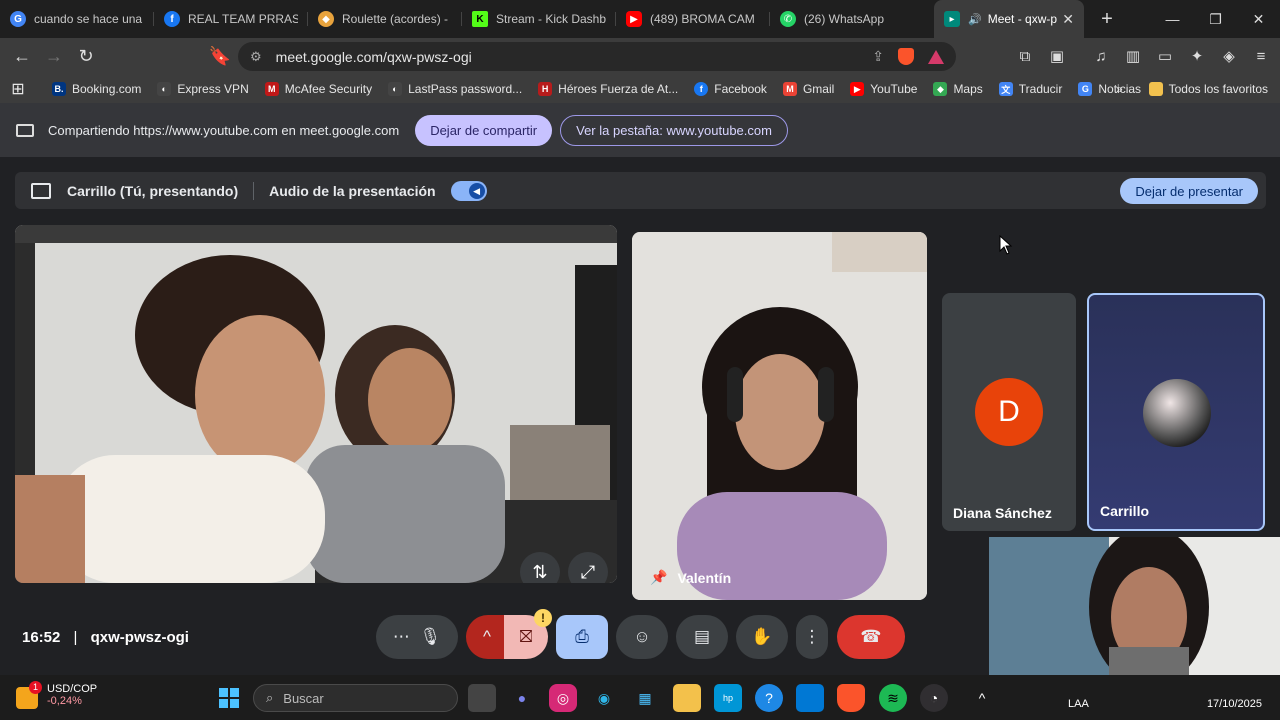 This screenshot has height=720, width=1280. What do you see at coordinates (687, 698) in the screenshot?
I see `file-explorer-icon` at bounding box center [687, 698].